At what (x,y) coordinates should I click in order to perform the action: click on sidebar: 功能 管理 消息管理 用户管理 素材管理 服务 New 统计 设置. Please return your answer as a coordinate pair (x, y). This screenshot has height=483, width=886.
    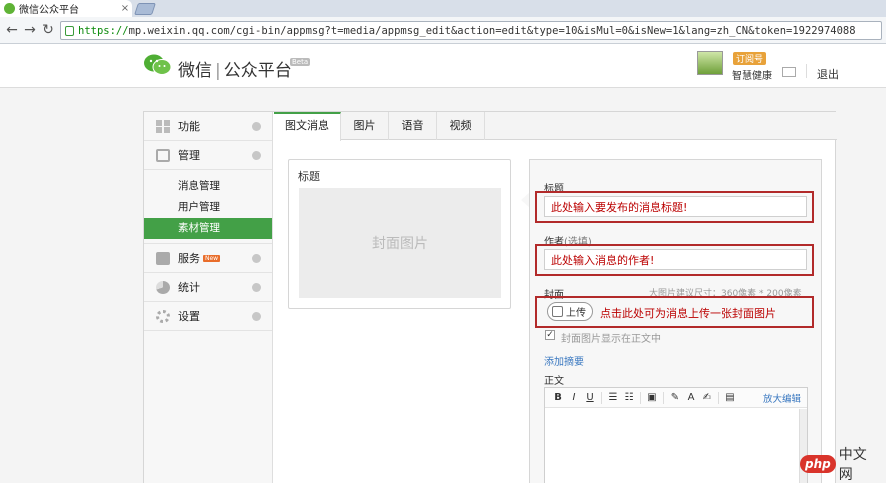
    Looking at the image, I should click on (208, 297).